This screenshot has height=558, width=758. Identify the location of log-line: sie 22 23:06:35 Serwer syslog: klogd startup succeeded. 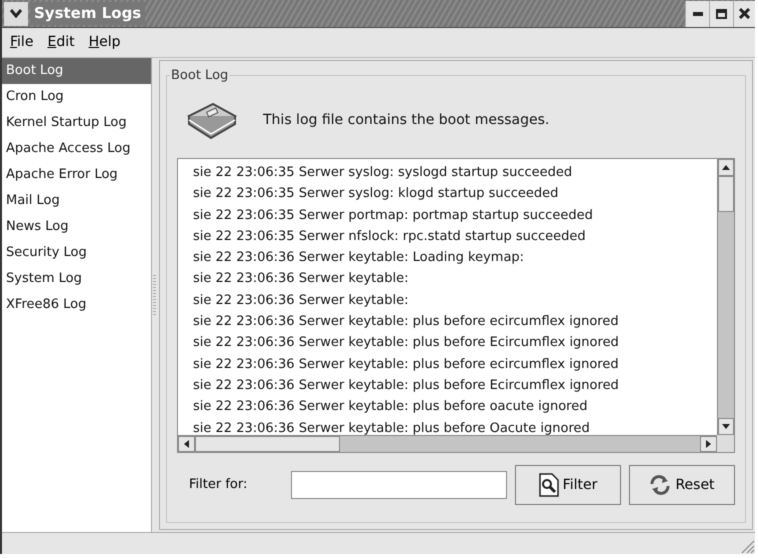
(376, 194).